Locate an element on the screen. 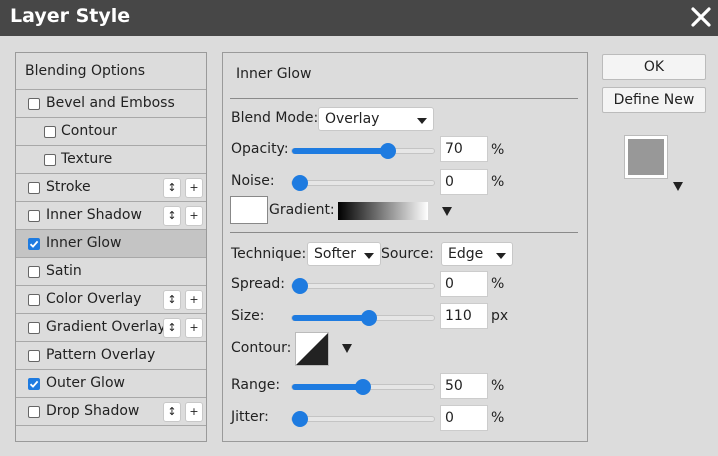 This screenshot has width=718, height=456. satin-checkbox is located at coordinates (34, 272).